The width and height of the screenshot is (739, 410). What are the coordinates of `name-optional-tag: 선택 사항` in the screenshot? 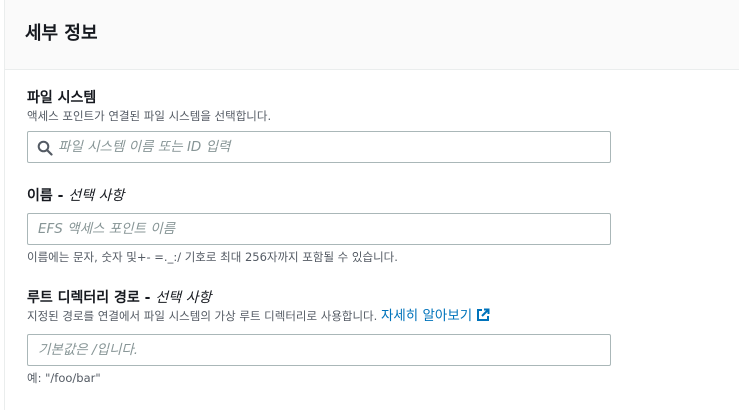 It's located at (96, 196).